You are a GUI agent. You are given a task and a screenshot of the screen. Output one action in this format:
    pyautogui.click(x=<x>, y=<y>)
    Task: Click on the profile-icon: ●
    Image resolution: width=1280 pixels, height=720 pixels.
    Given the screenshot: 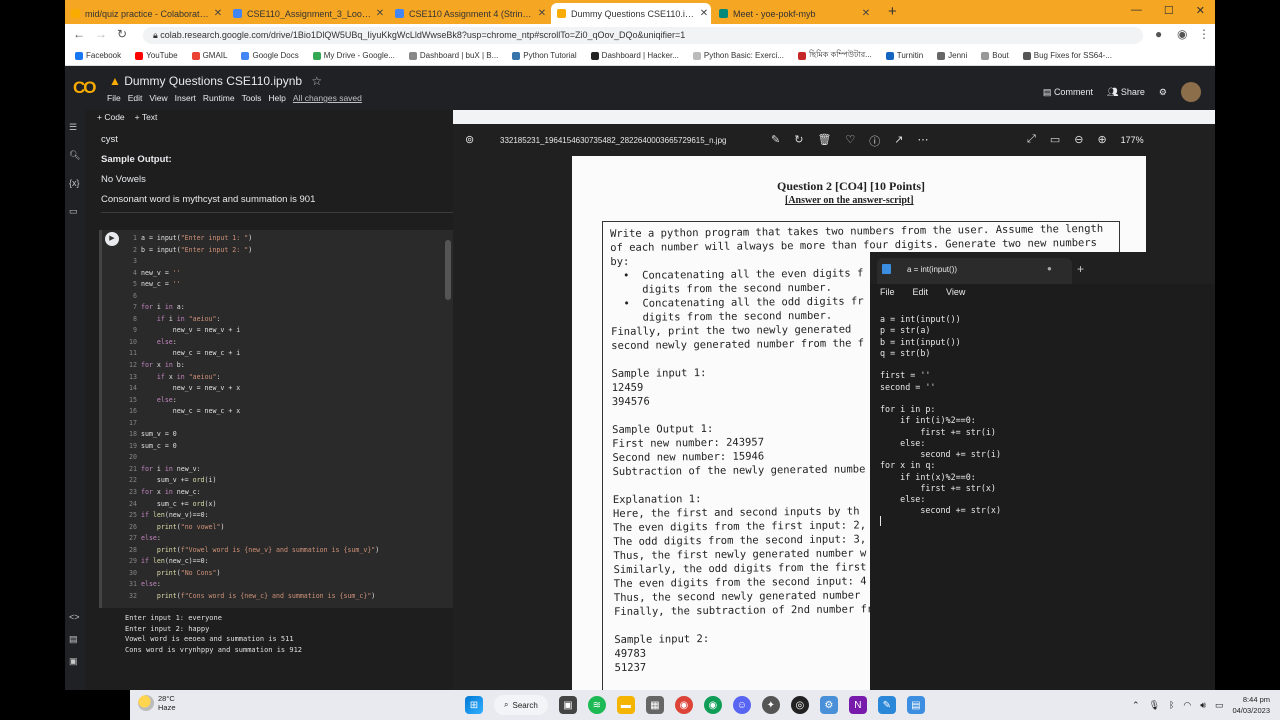 What is the action you would take?
    pyautogui.click(x=1158, y=34)
    